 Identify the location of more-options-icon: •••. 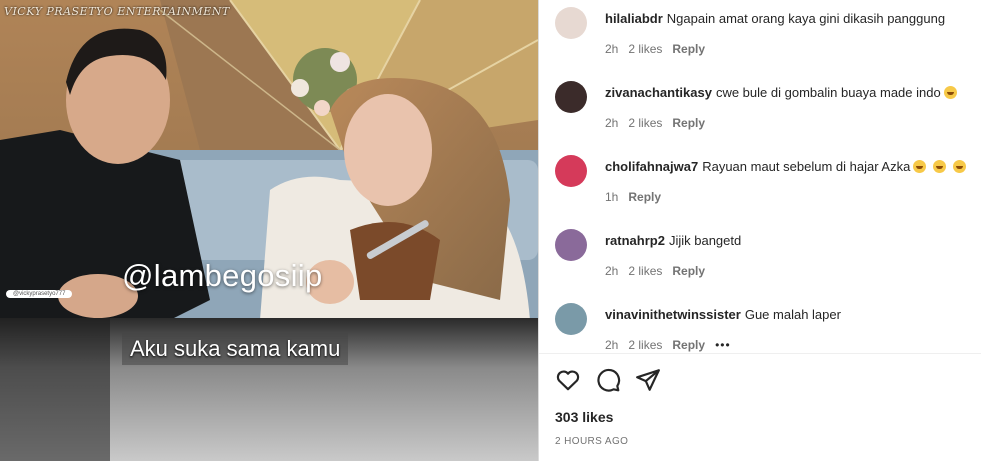
(723, 345).